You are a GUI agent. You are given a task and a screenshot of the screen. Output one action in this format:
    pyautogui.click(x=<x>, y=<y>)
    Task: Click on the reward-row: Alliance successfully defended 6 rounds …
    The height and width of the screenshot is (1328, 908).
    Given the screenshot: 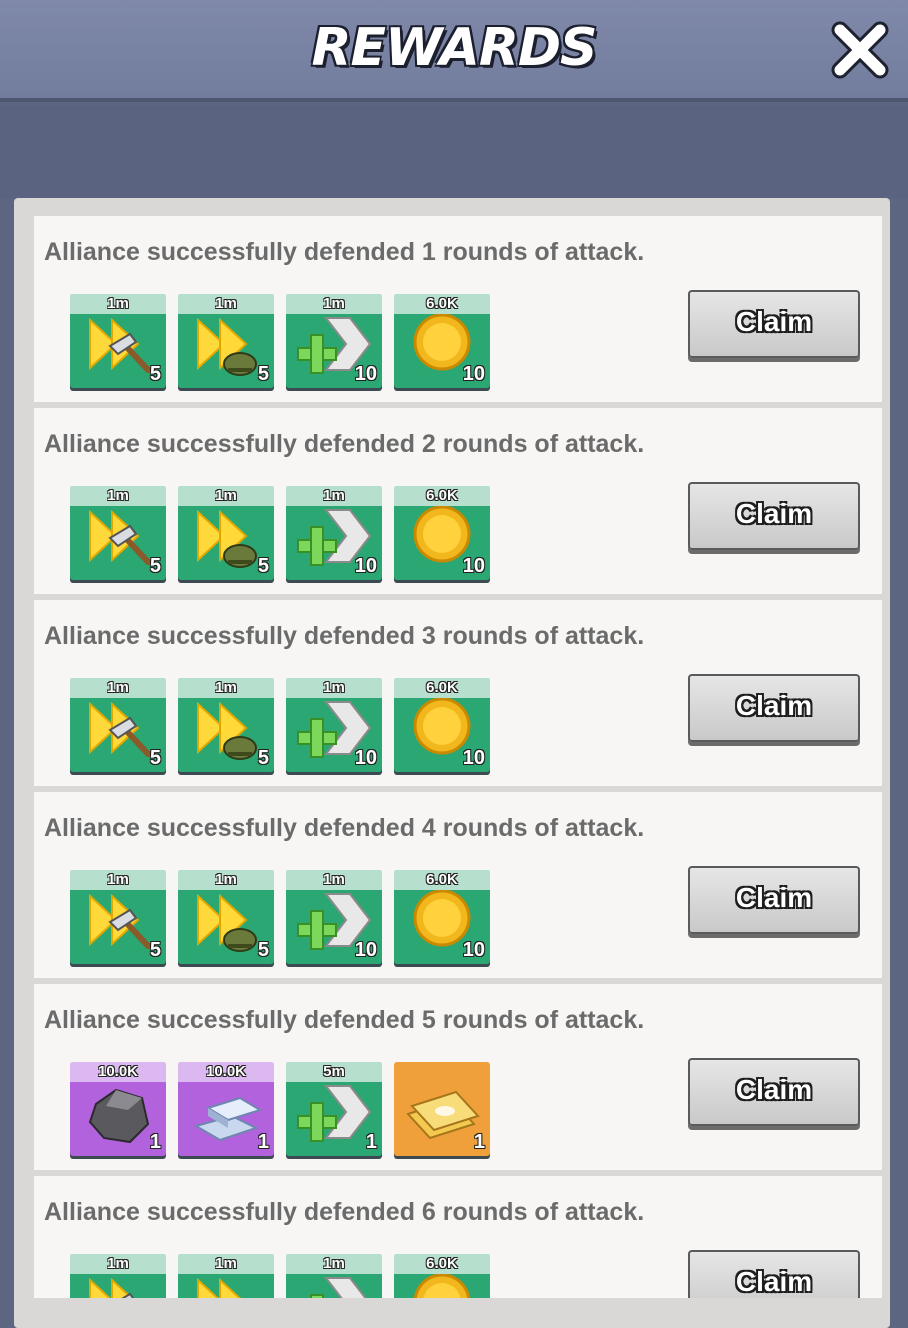 What is the action you would take?
    pyautogui.click(x=458, y=1237)
    